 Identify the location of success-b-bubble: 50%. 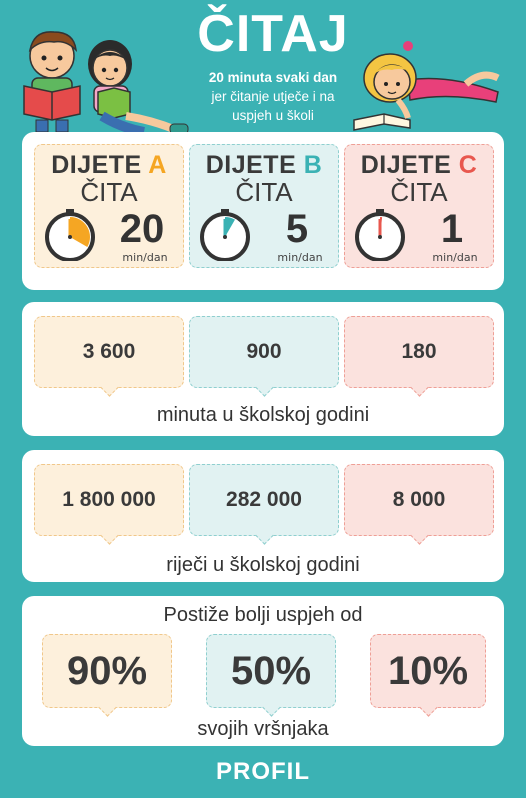
(271, 675).